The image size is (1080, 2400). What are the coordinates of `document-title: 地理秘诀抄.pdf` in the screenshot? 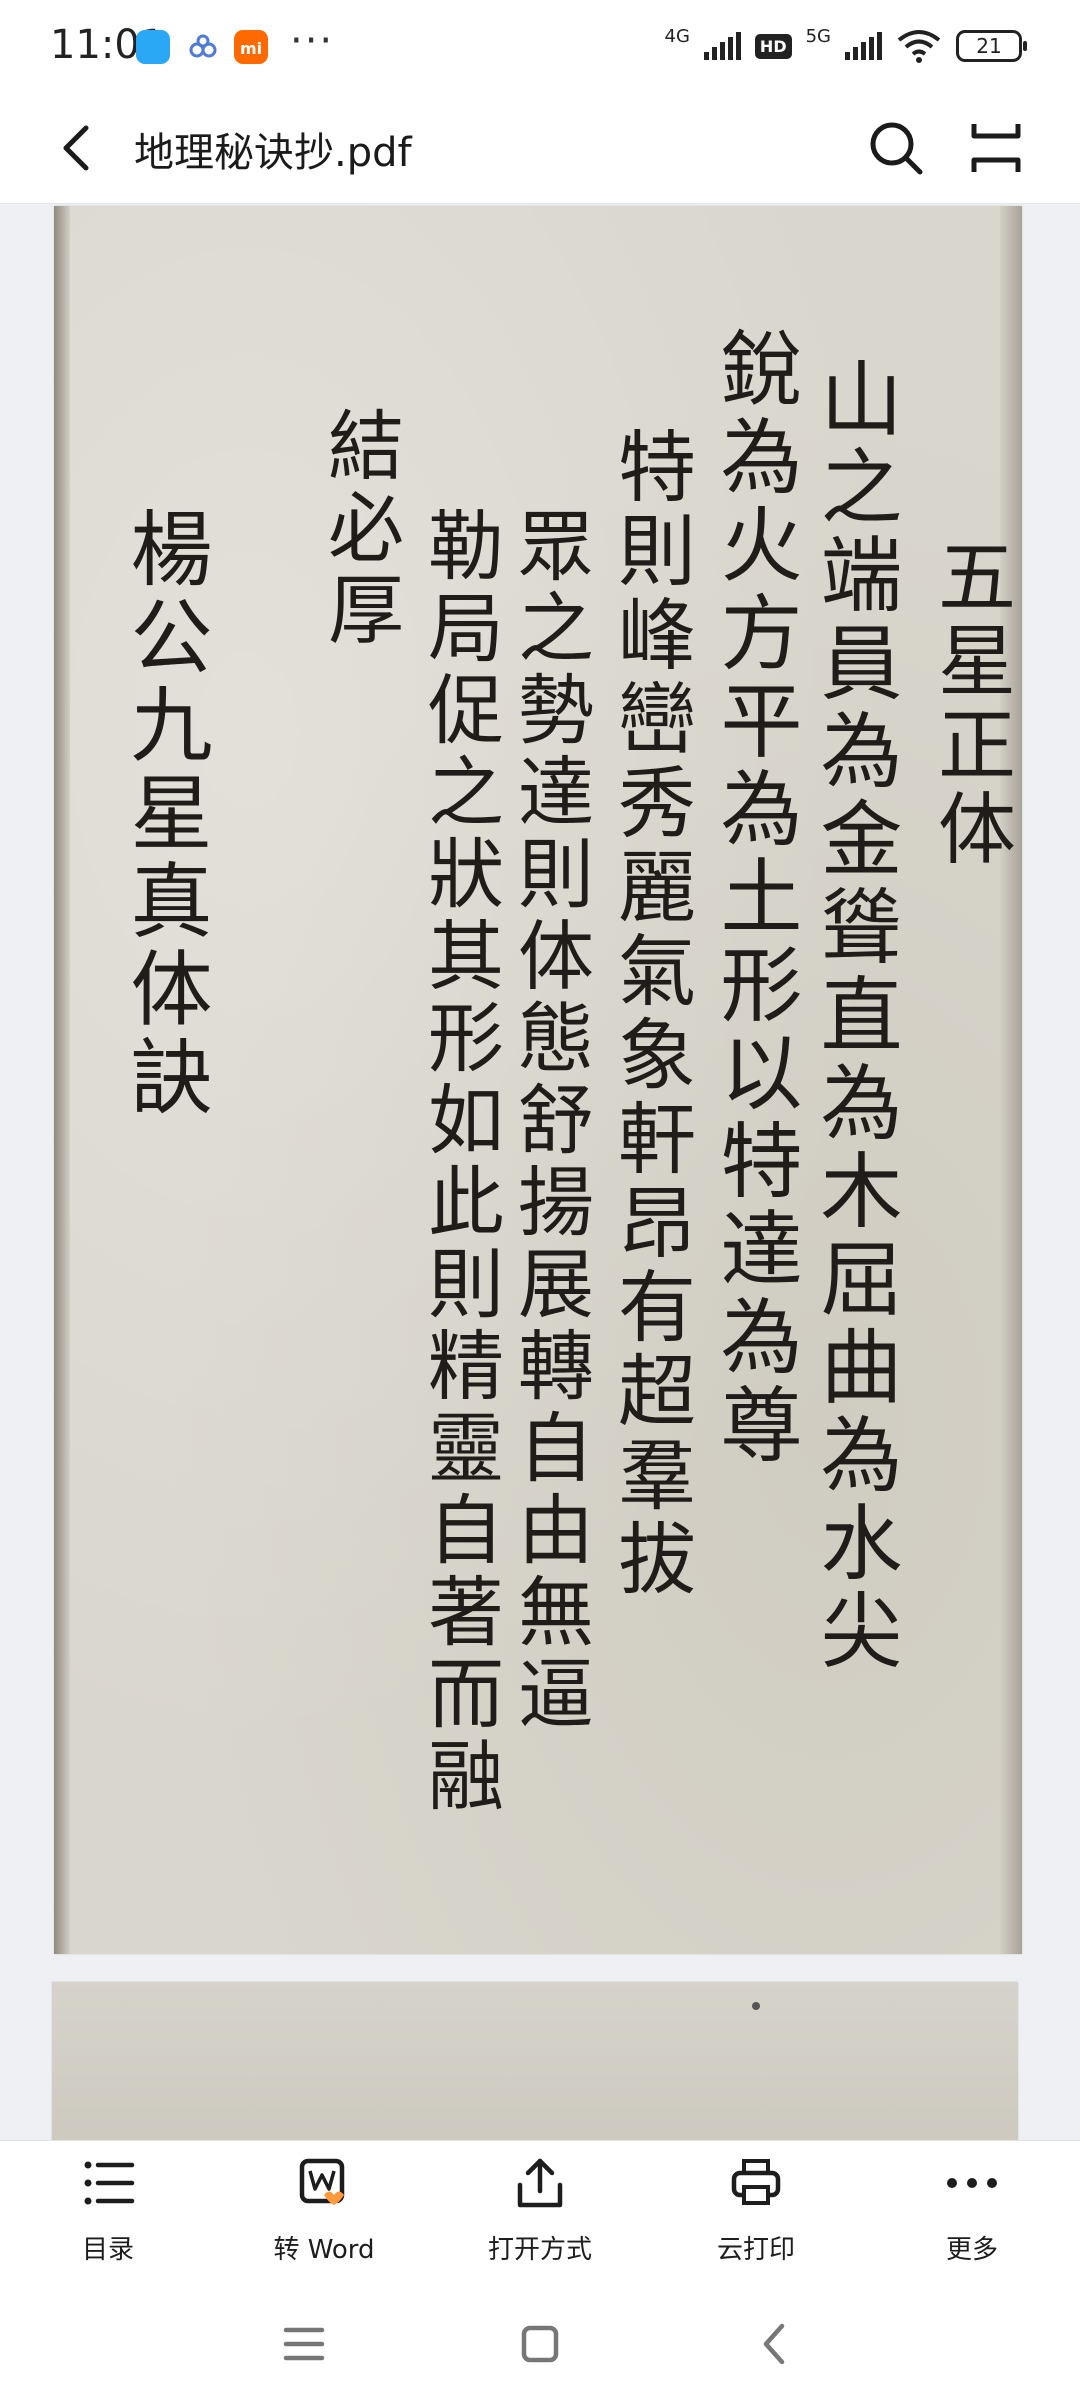 It's located at (273, 153).